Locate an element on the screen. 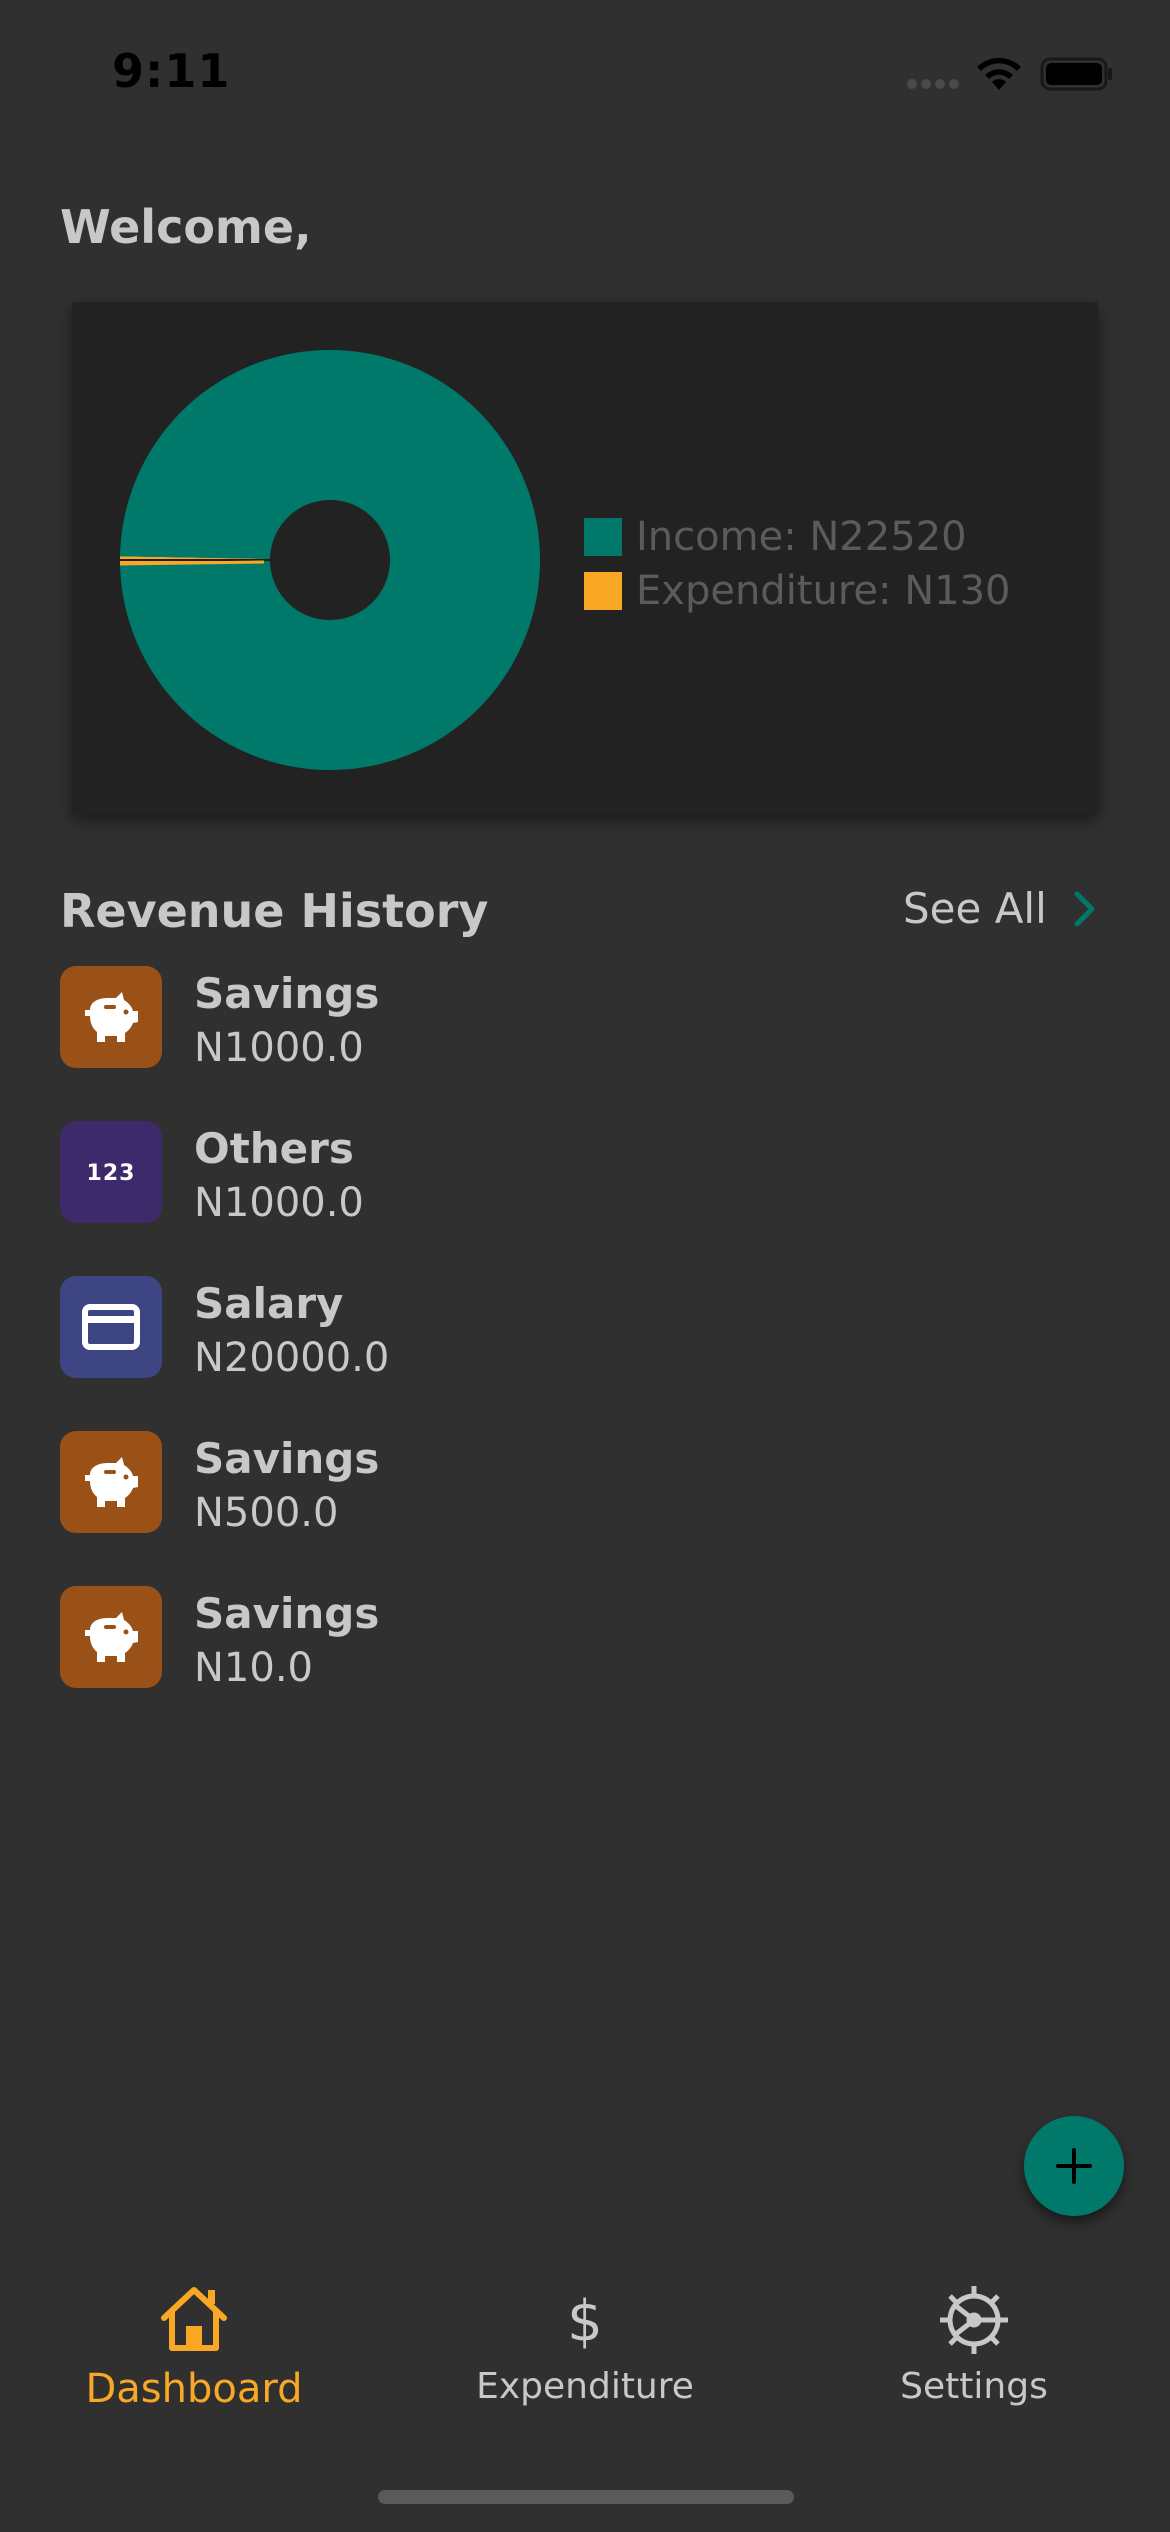 The width and height of the screenshot is (1170, 2532). nav-item-dashboard: Dashboard is located at coordinates (194, 2344).